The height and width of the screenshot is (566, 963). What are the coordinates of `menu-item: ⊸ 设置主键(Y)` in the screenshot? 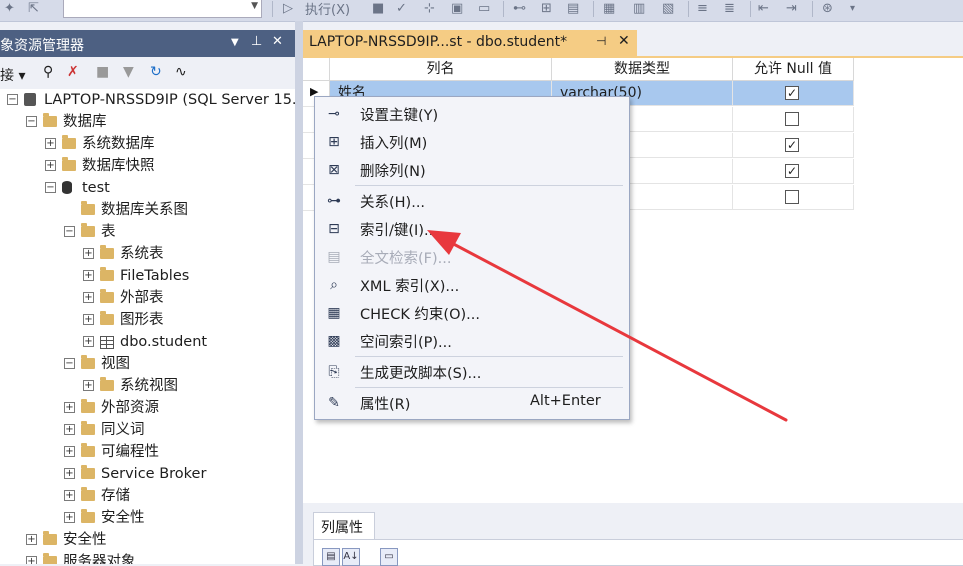 It's located at (472, 114).